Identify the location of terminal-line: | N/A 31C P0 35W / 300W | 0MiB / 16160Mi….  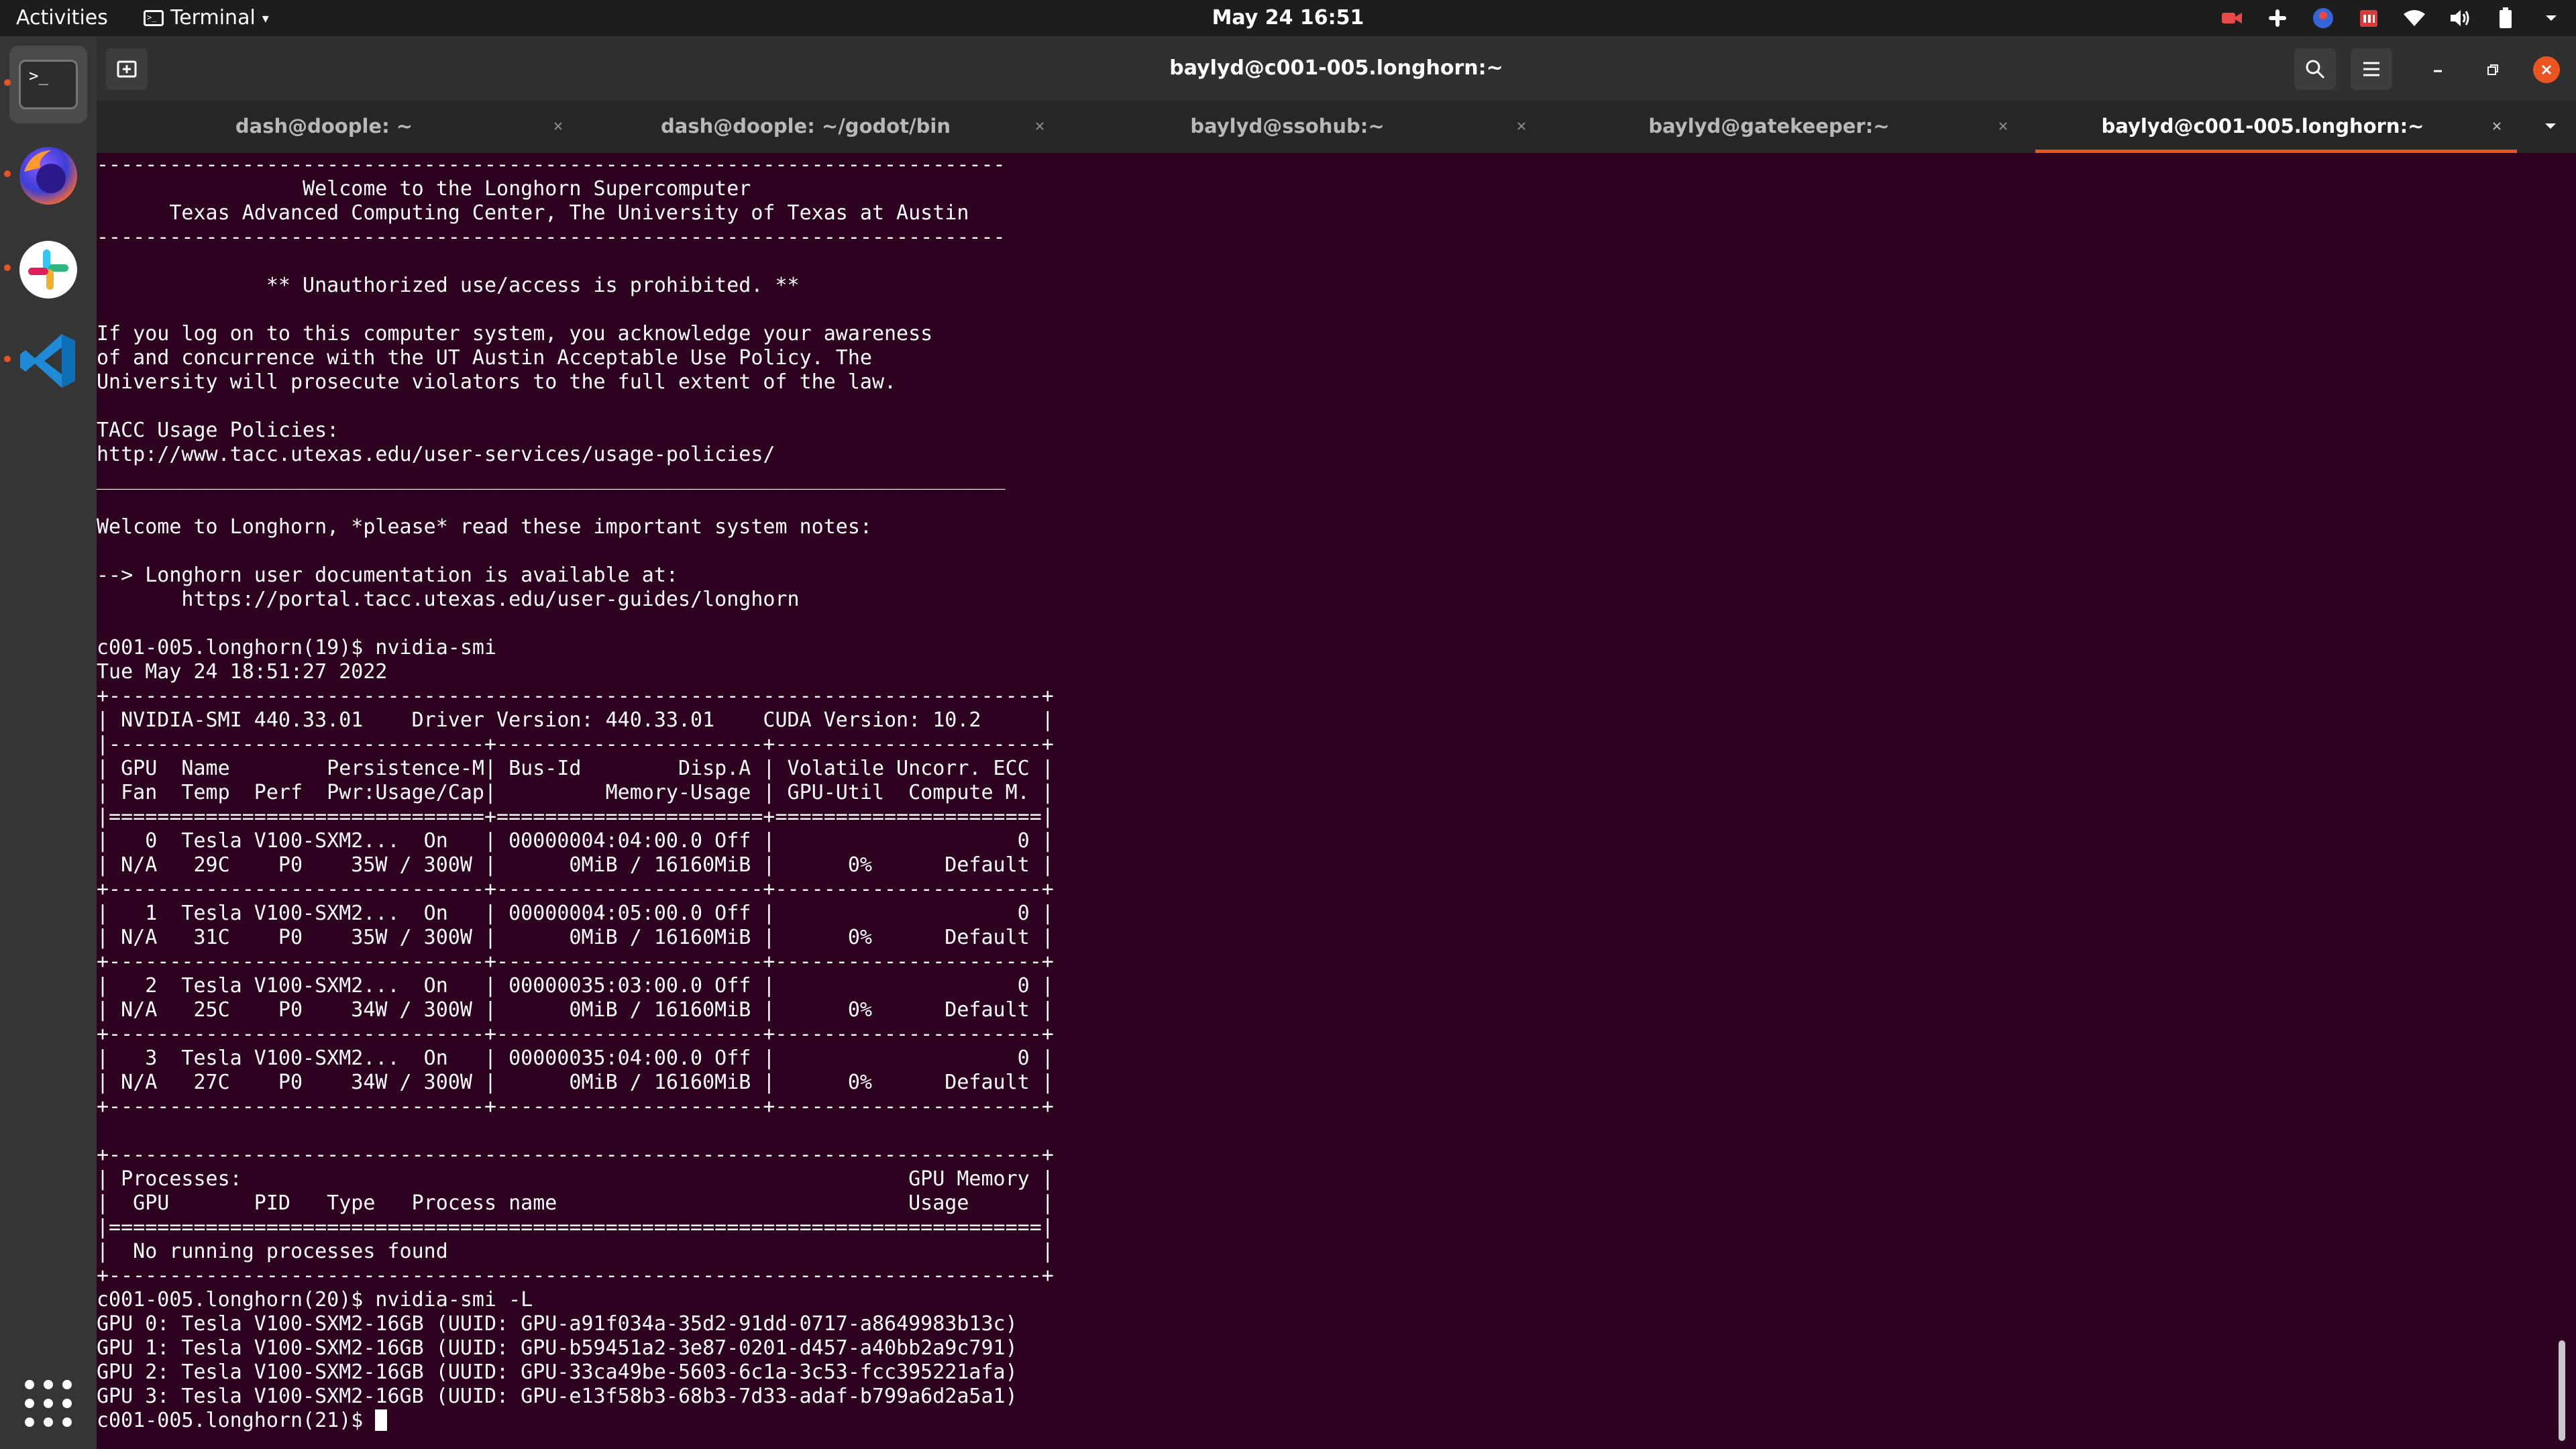
(575, 937).